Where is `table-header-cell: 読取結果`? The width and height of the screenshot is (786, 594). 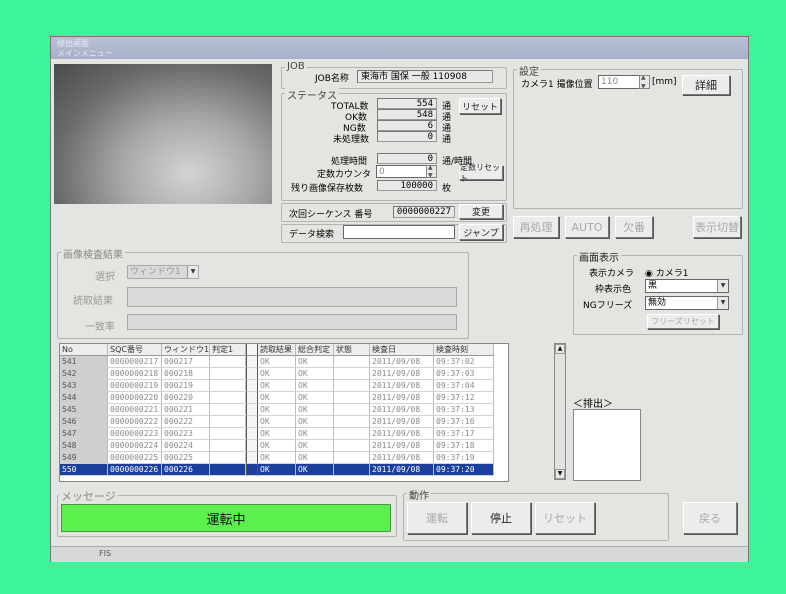 table-header-cell: 読取結果 is located at coordinates (277, 350).